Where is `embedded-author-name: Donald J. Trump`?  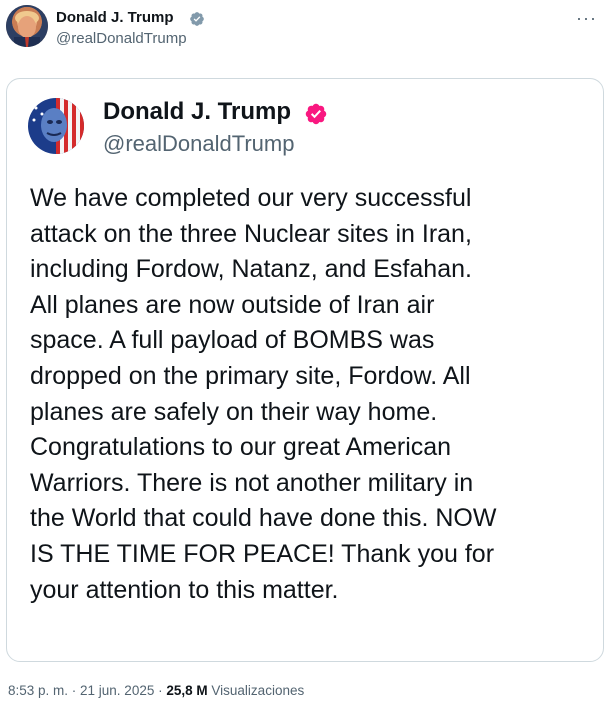 embedded-author-name: Donald J. Trump is located at coordinates (197, 112).